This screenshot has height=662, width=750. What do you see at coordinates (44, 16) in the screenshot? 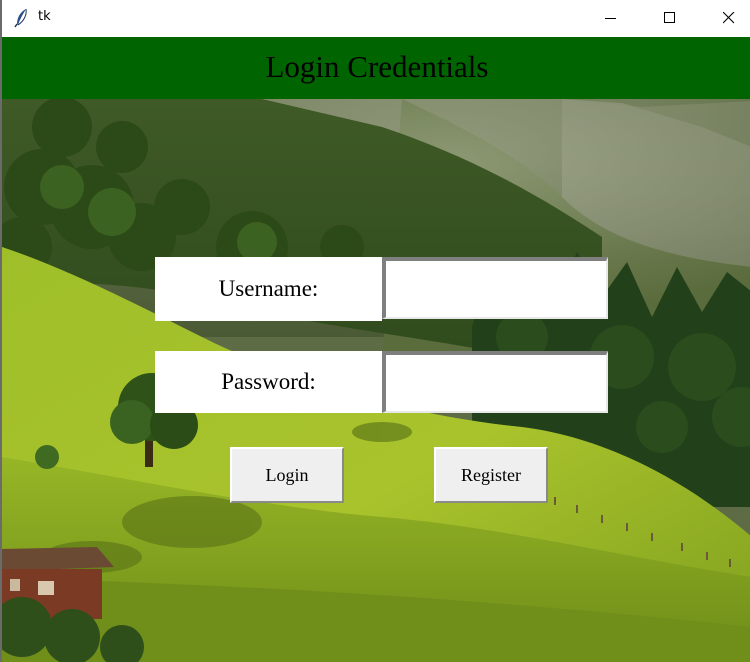
I see `window-title: tk` at bounding box center [44, 16].